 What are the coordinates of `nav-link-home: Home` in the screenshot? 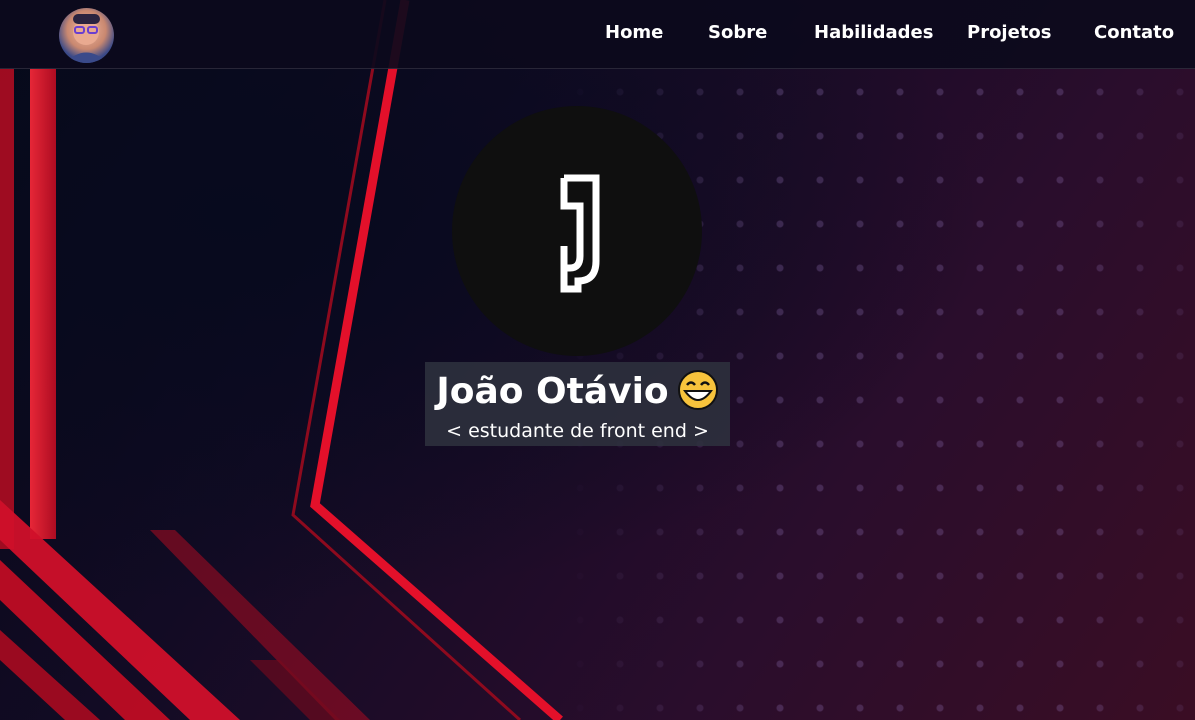 It's located at (634, 32).